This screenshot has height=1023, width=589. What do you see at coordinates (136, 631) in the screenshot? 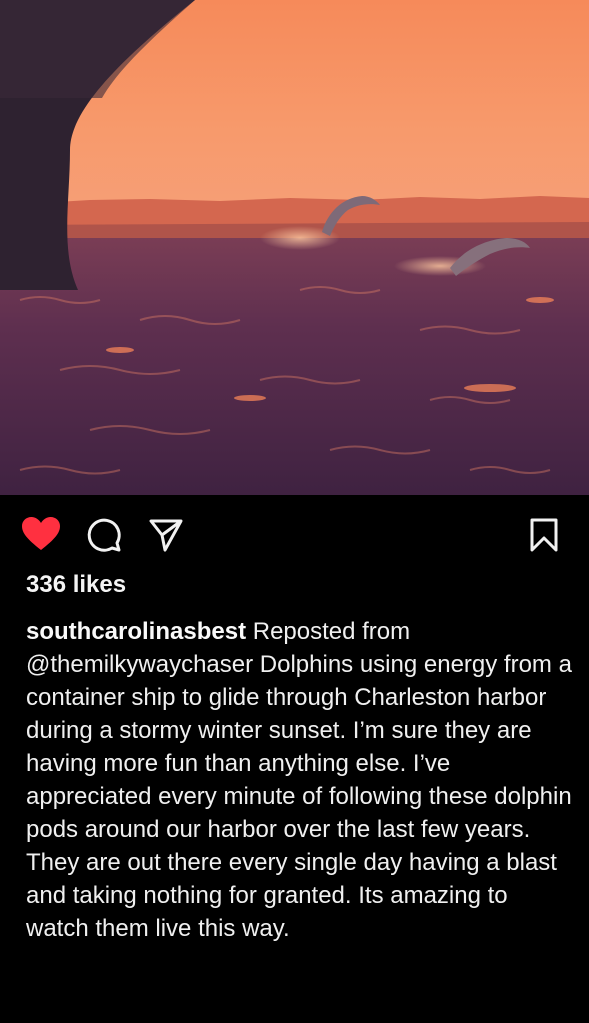
I see `caption-username: southcarolinasbest` at bounding box center [136, 631].